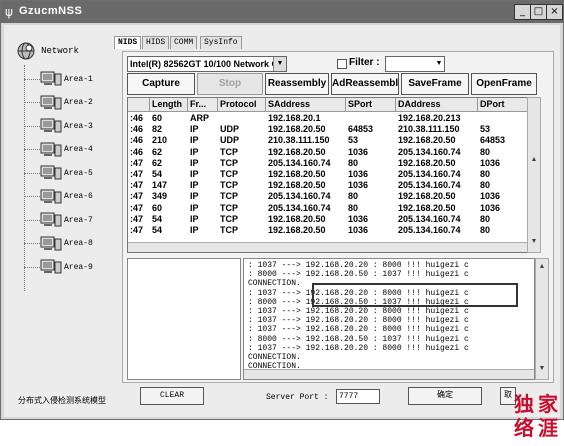  I want to click on status-text: 分布式入侵检测系统模型, so click(62, 401).